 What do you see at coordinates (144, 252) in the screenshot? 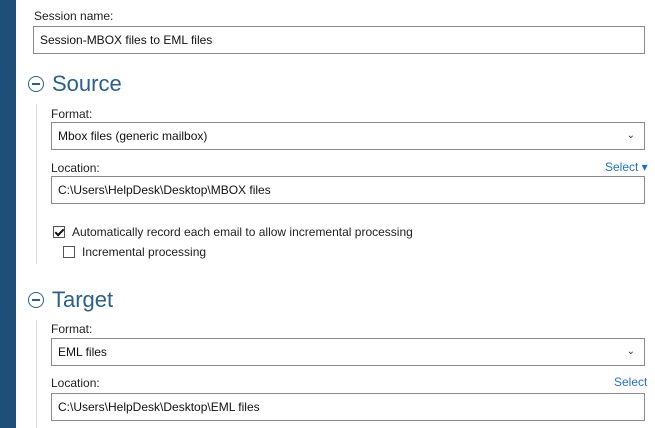
I see `incremental-label: Incremental processing` at bounding box center [144, 252].